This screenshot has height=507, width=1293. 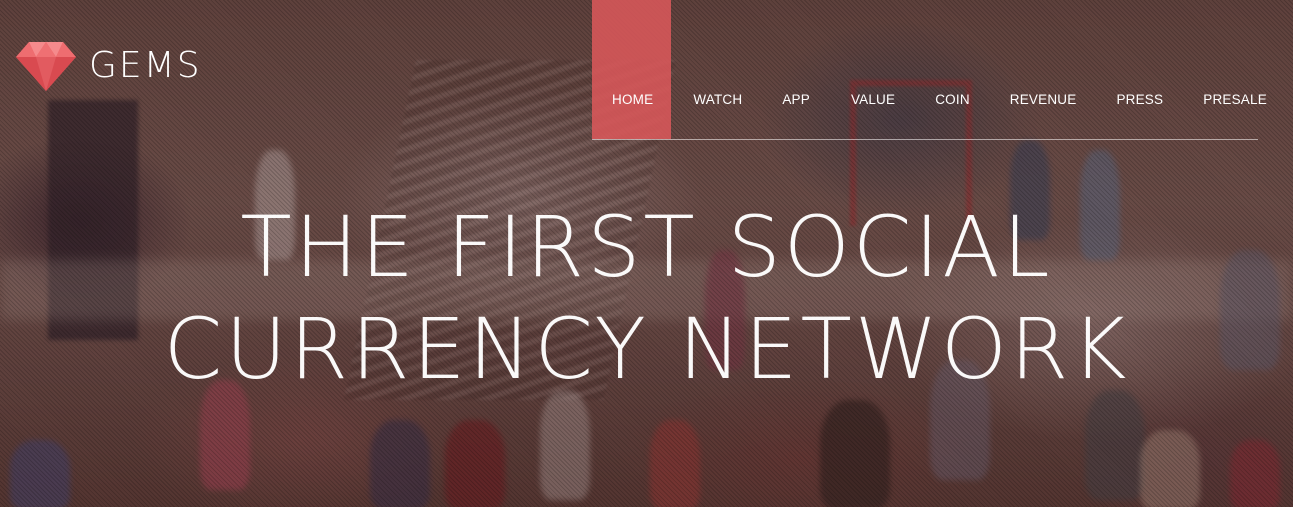 I want to click on brand-logo-link: GEMS, so click(x=108, y=66).